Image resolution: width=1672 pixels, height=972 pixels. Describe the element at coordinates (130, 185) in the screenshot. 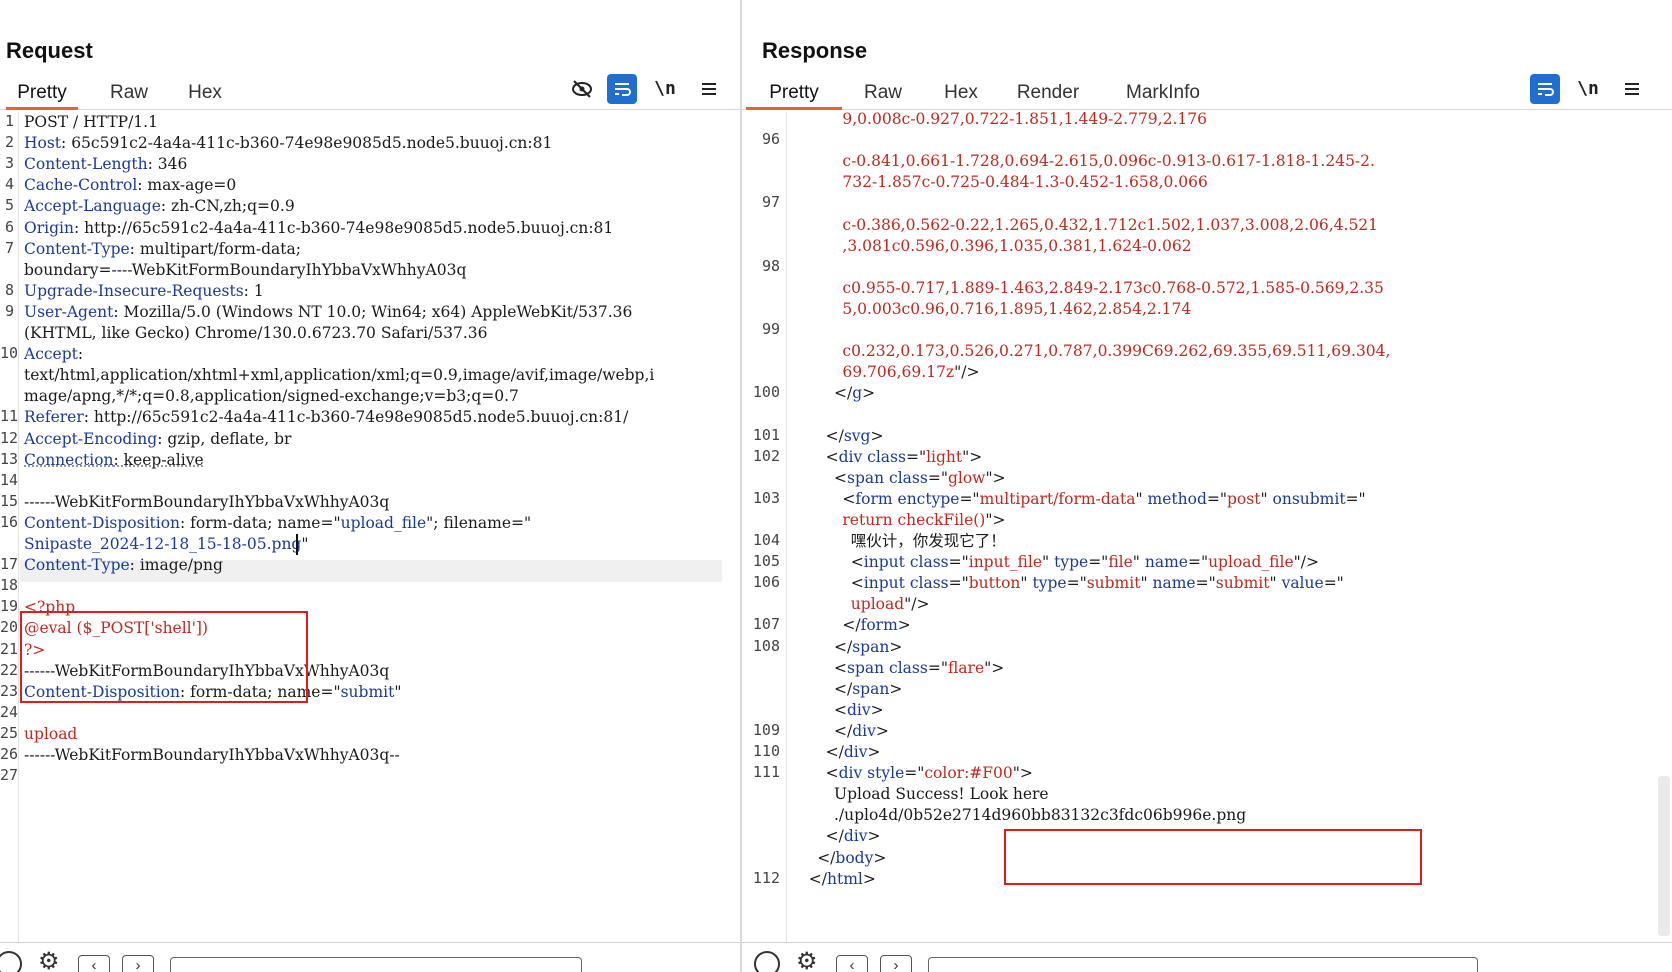

I see `code-line: Cache-Control: max-age=0` at that location.